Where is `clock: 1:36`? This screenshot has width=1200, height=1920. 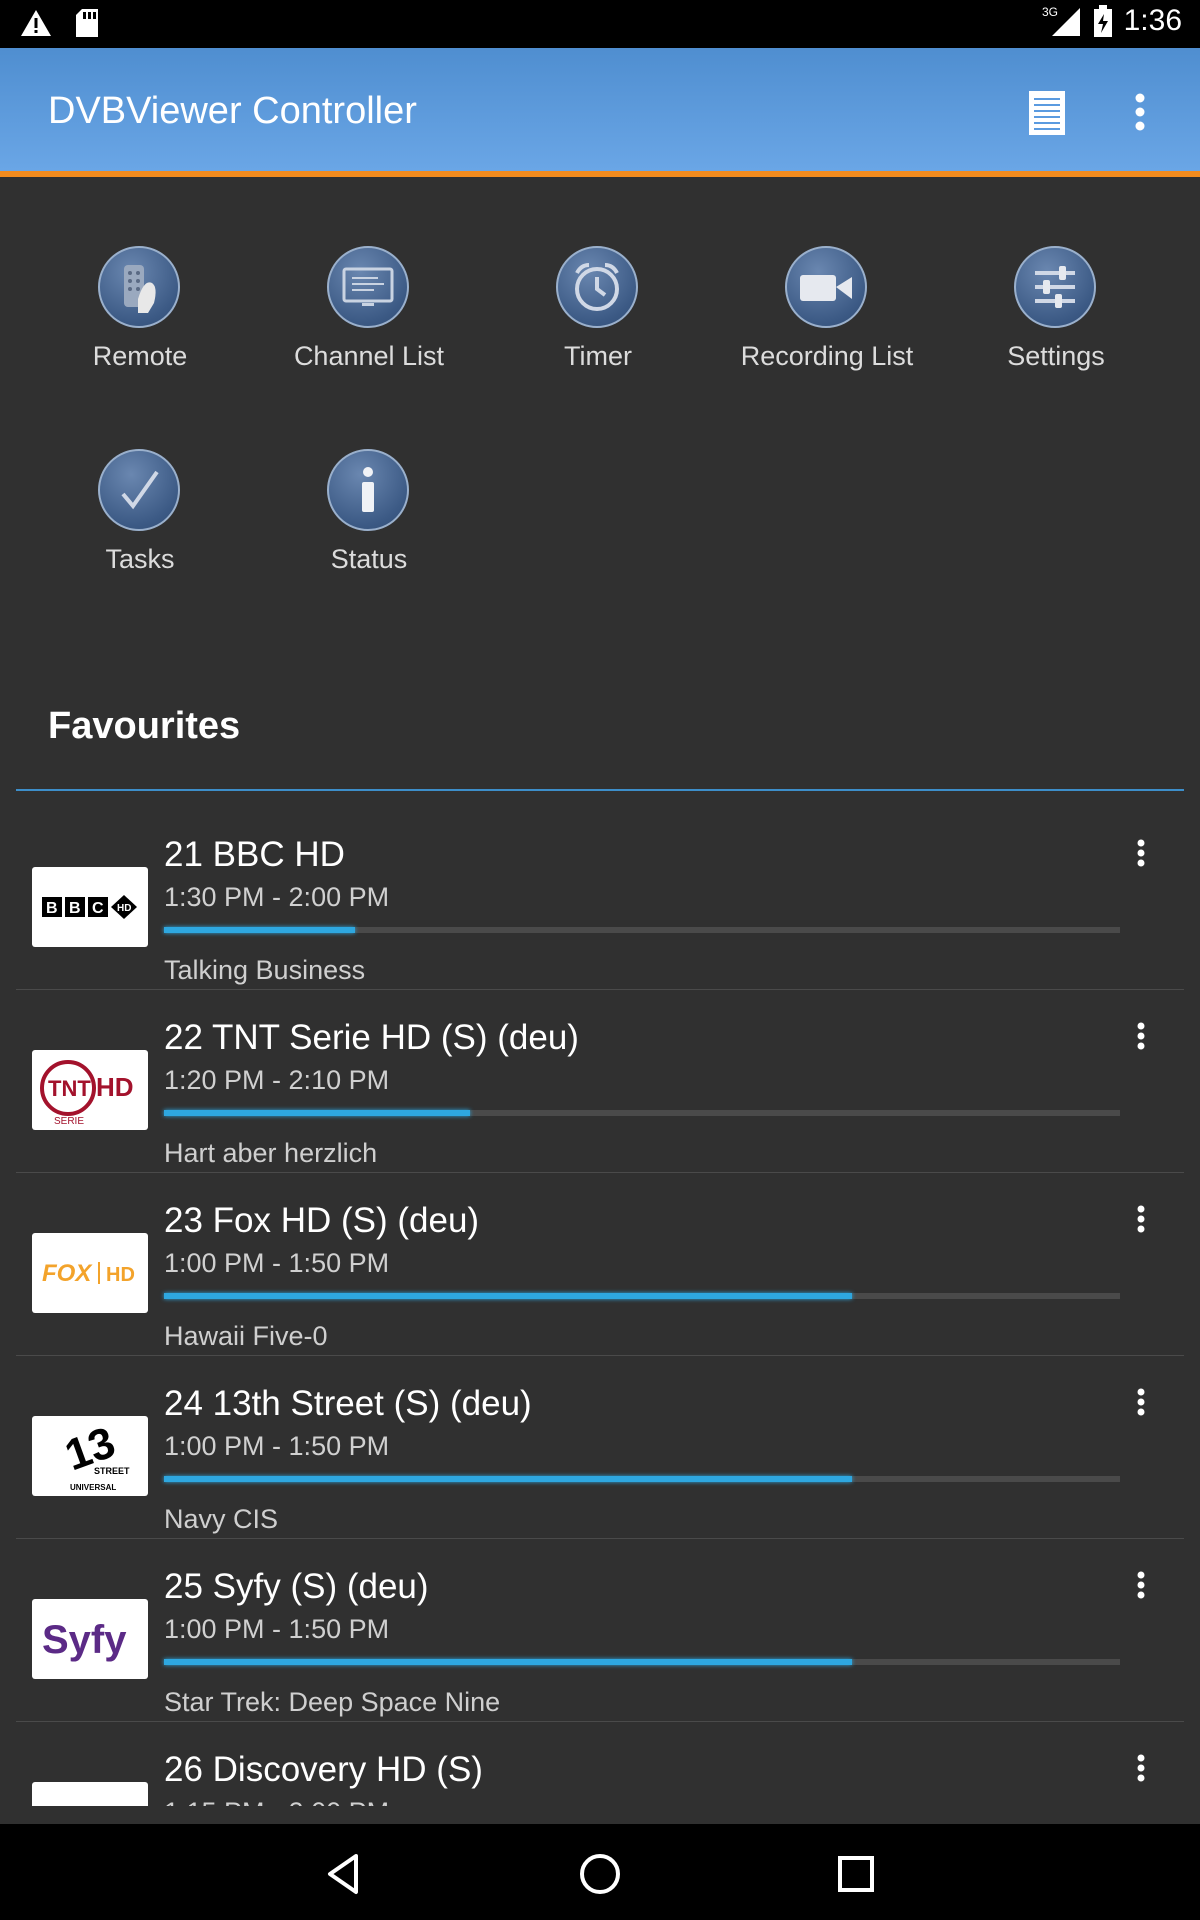 clock: 1:36 is located at coordinates (1152, 20).